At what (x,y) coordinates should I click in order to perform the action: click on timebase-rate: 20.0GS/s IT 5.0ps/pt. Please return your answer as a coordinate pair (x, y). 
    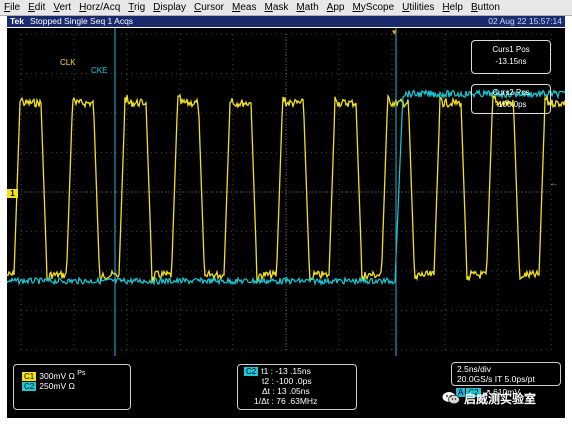
    Looking at the image, I should click on (496, 379).